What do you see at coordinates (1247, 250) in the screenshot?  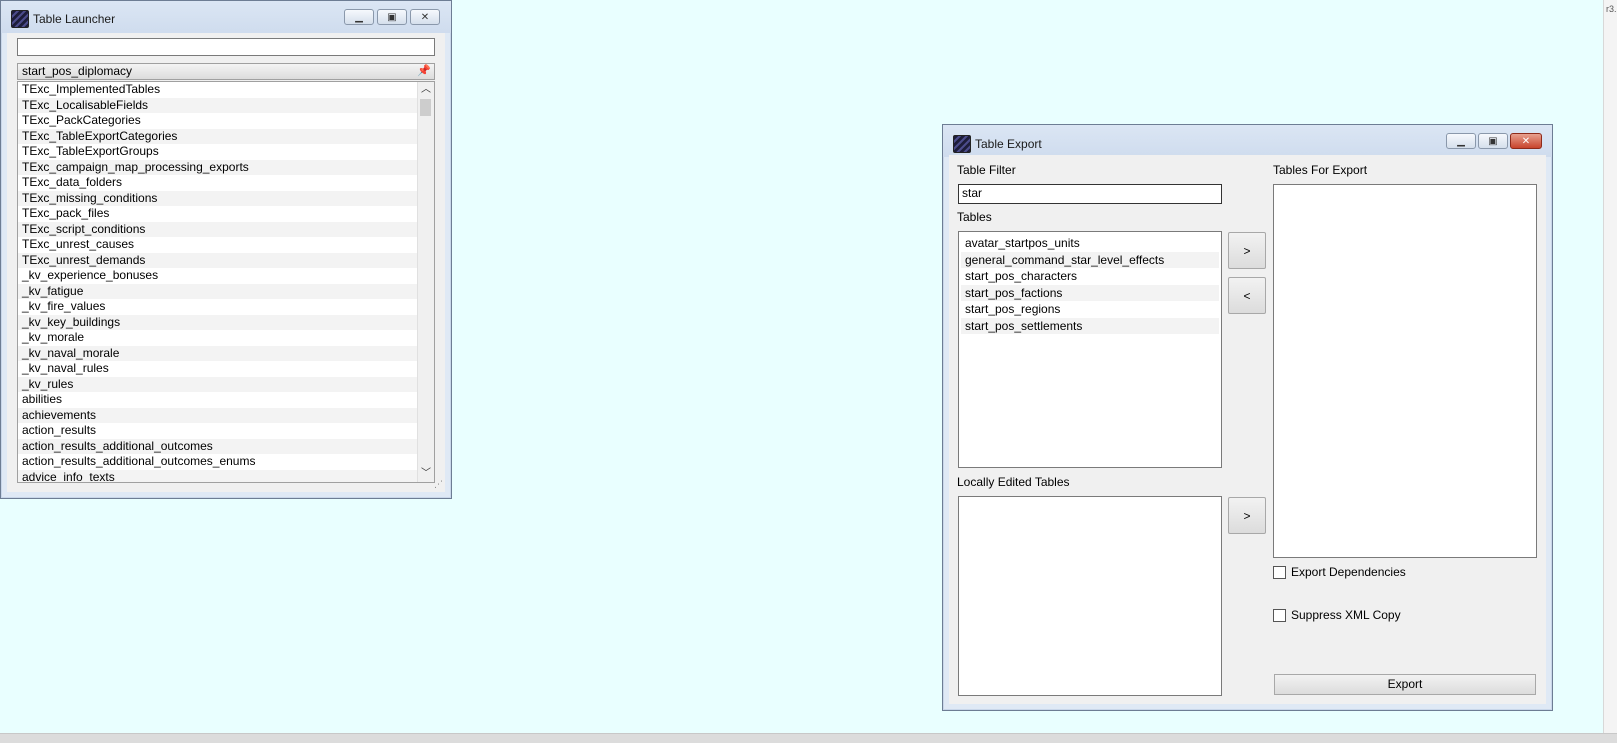 I see `add-to-export-button: >` at bounding box center [1247, 250].